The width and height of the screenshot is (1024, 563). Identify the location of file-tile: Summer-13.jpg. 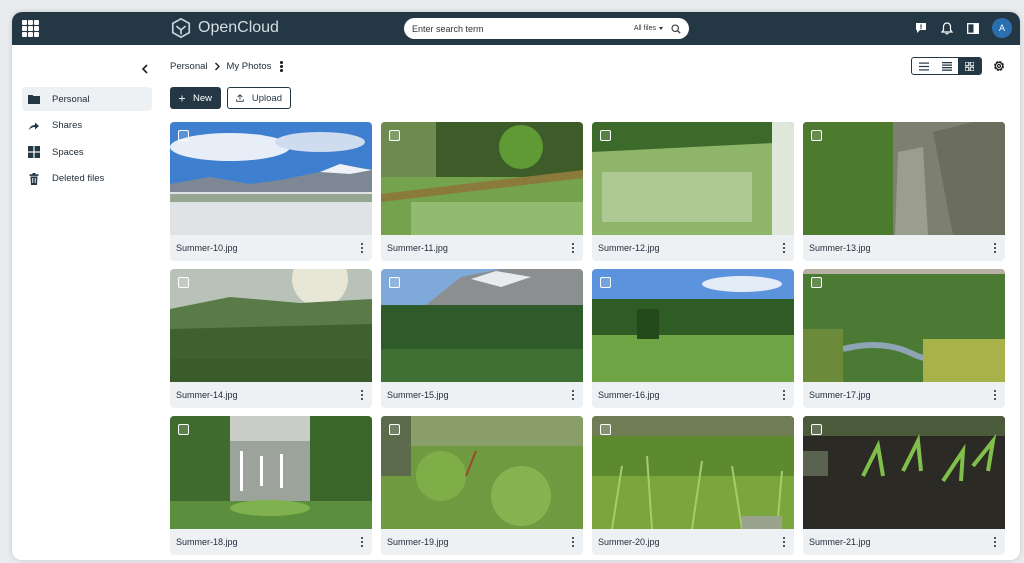
(904, 191).